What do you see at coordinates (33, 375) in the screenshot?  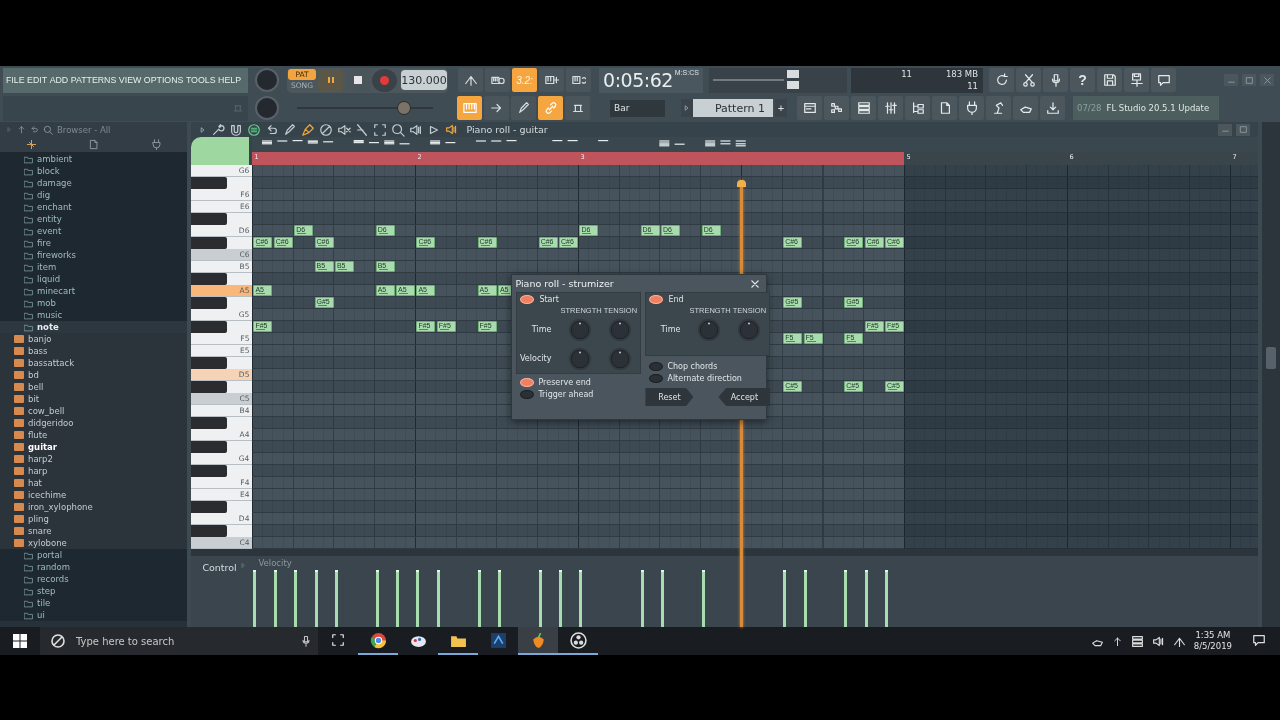 I see `item-label: bd` at bounding box center [33, 375].